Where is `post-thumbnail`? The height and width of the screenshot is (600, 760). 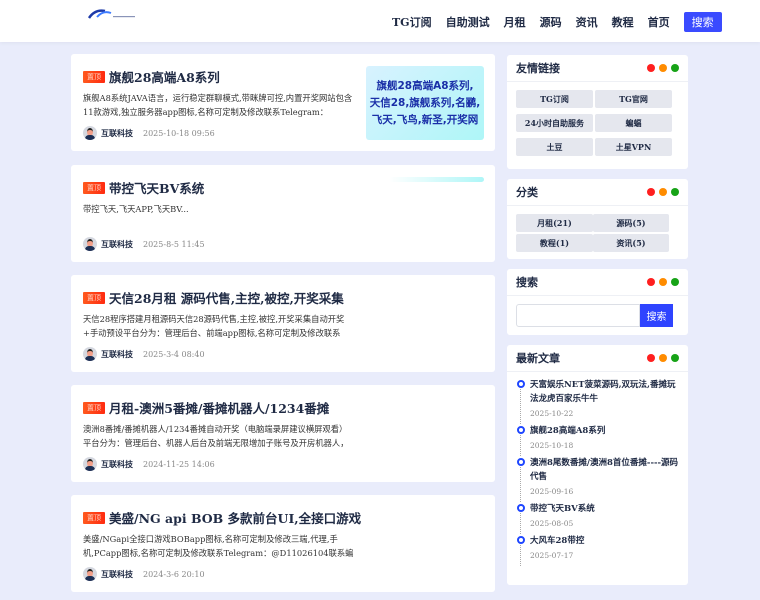 post-thumbnail is located at coordinates (436, 179).